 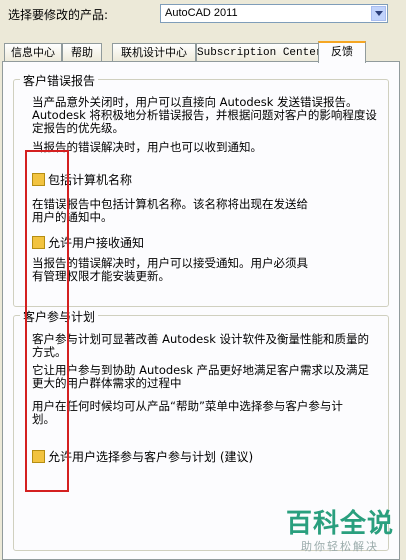 What do you see at coordinates (201, 345) in the screenshot?
I see `participation-p1: 客户参与计划可显著改善 Autodesk 设计软件及衡量性能和质量的 方式。` at bounding box center [201, 345].